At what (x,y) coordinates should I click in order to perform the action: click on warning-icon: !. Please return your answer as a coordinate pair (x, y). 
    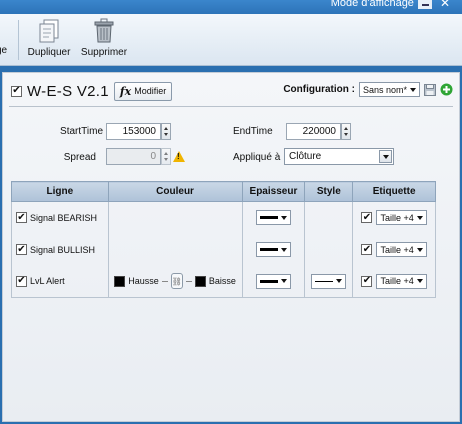
    Looking at the image, I should click on (179, 156).